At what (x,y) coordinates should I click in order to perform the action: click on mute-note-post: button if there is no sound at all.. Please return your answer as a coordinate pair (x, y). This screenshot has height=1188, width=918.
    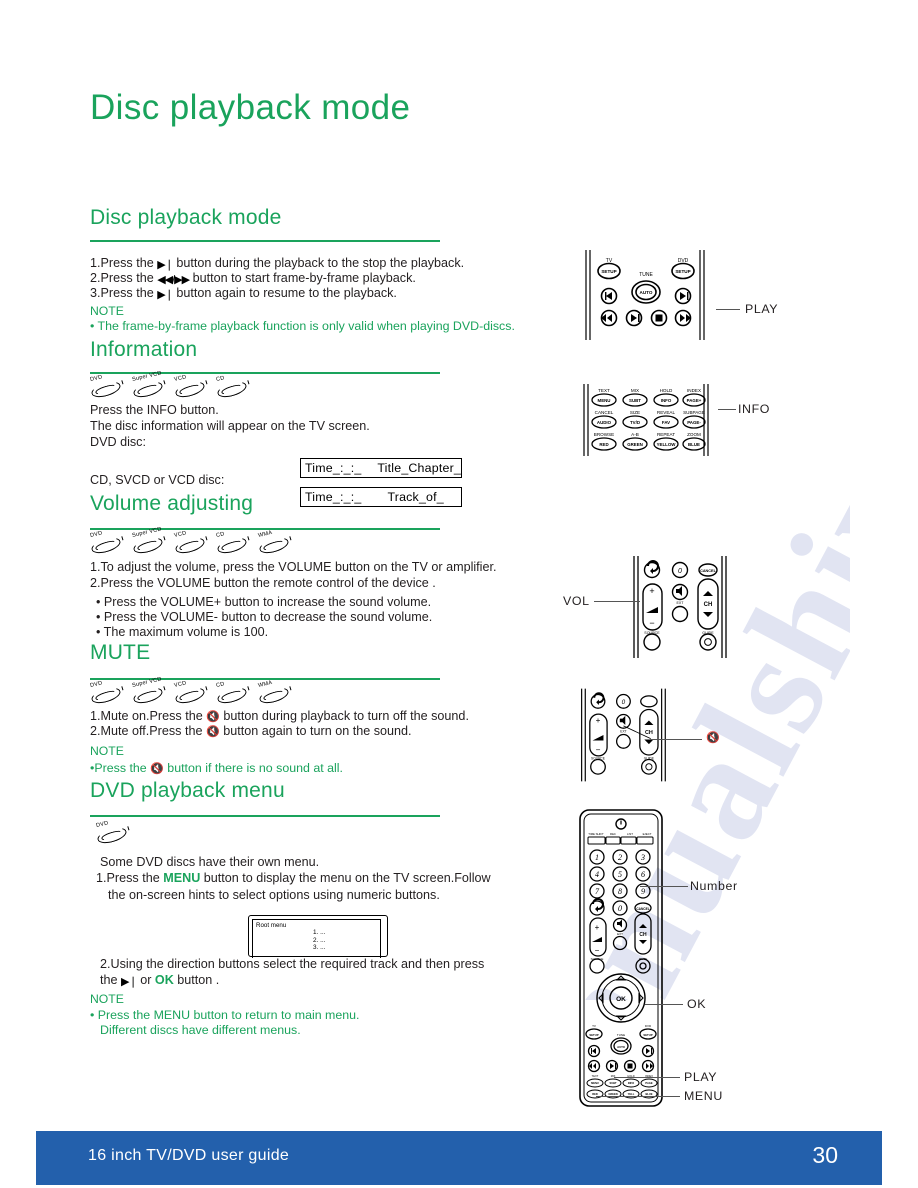
    Looking at the image, I should click on (255, 768).